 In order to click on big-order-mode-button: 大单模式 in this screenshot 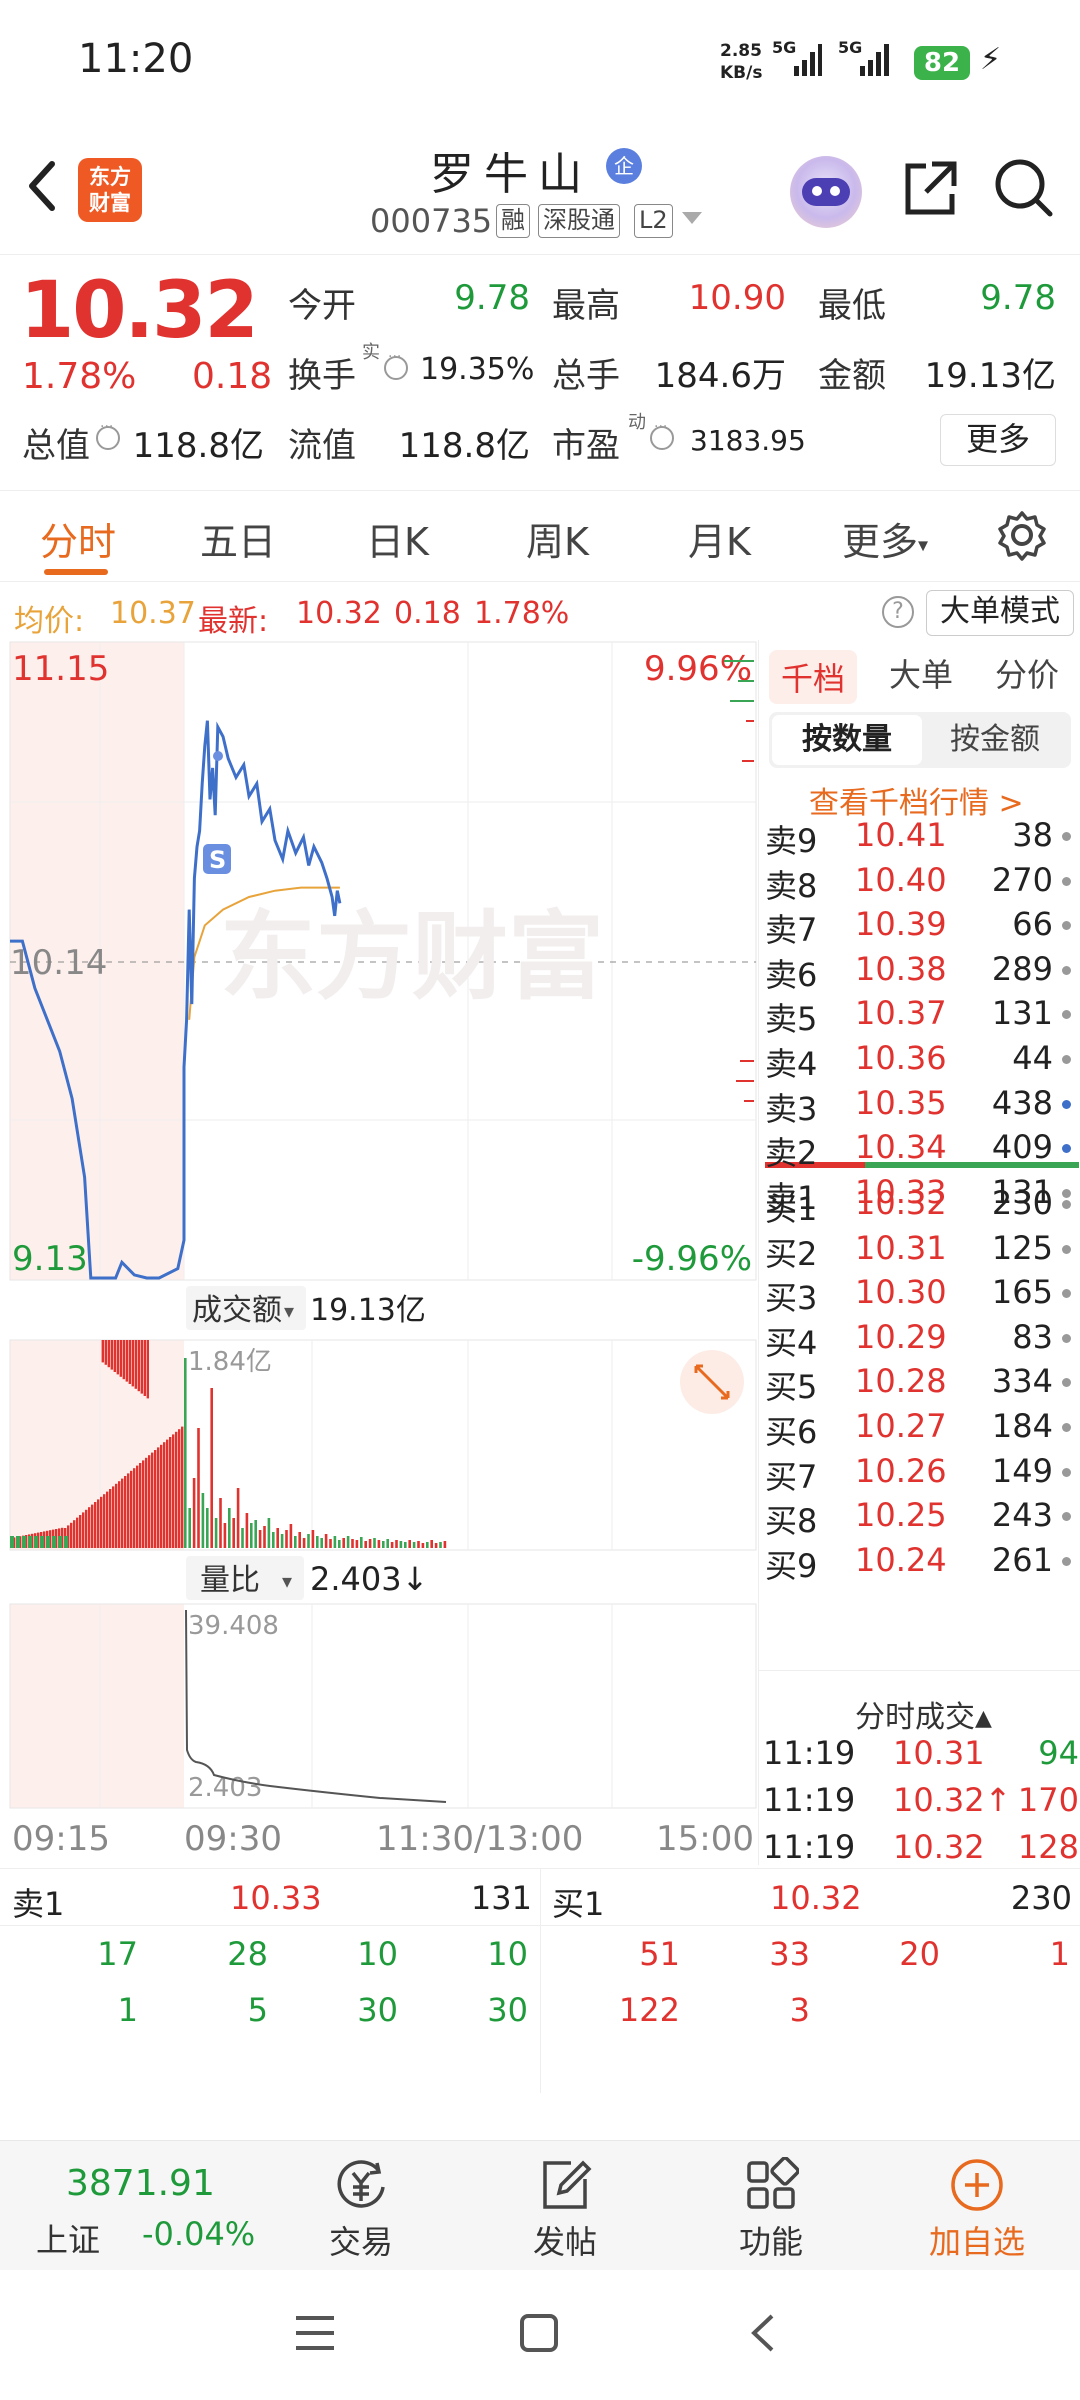, I will do `click(1000, 613)`.